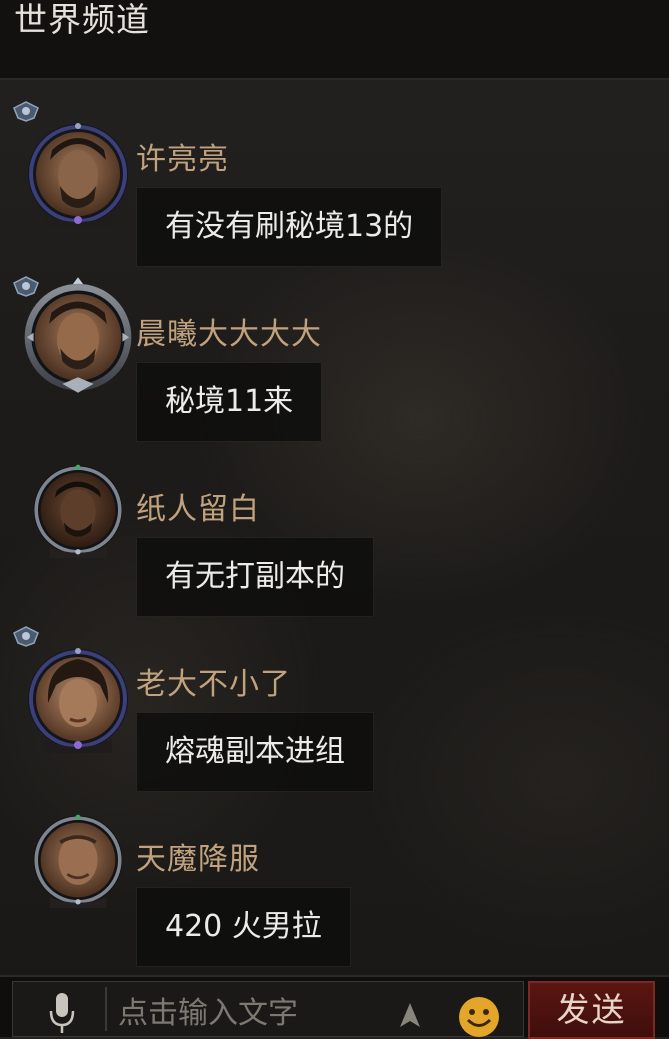 The height and width of the screenshot is (1039, 669). Describe the element at coordinates (213, 685) in the screenshot. I see `sender-name: 老大不小了` at that location.